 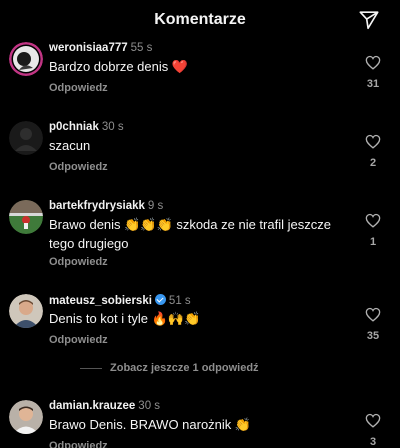 What do you see at coordinates (373, 151) in the screenshot?
I see `like-area: 2` at bounding box center [373, 151].